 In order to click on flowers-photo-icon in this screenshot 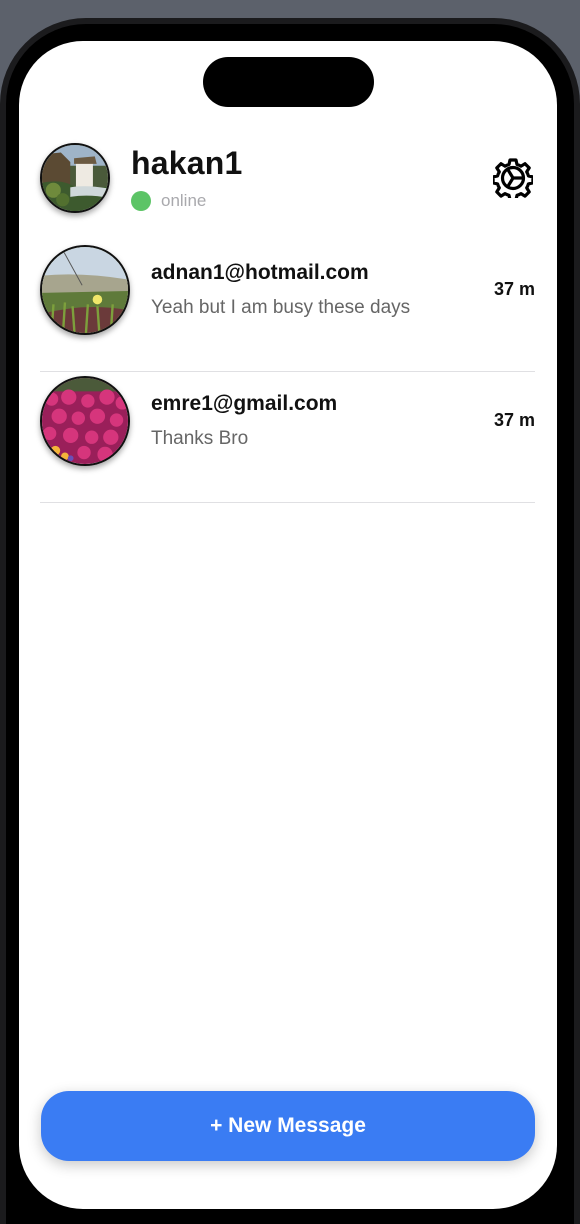, I will do `click(85, 421)`.